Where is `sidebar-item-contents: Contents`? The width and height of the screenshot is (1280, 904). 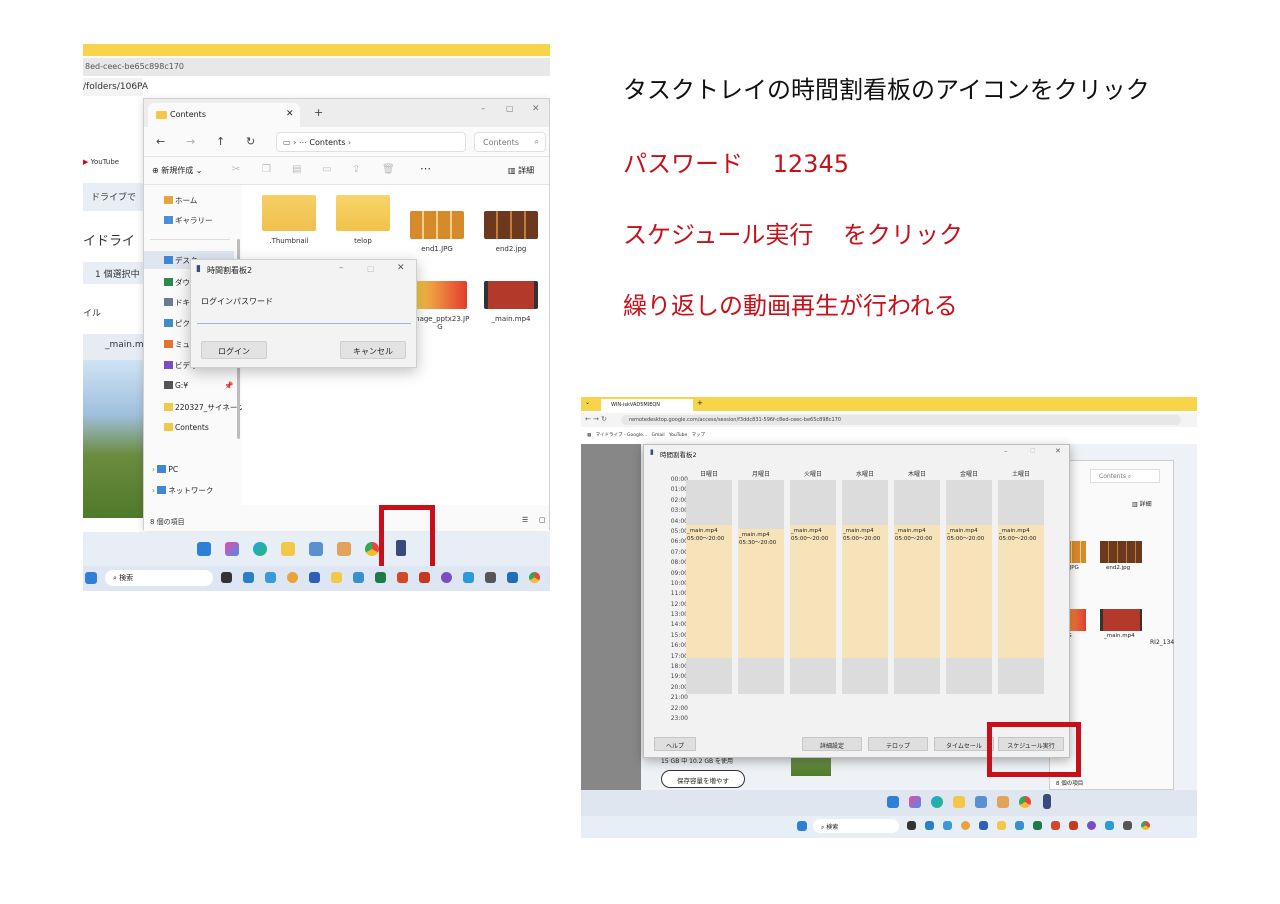
sidebar-item-contents: Contents is located at coordinates (186, 427).